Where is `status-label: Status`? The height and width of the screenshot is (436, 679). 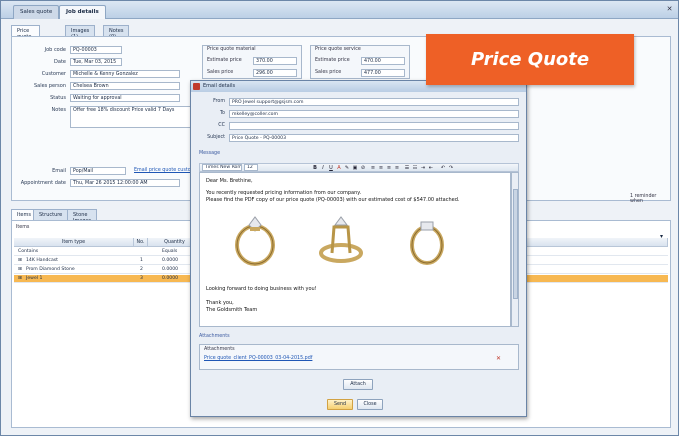
status-label: Status is located at coordinates (58, 98).